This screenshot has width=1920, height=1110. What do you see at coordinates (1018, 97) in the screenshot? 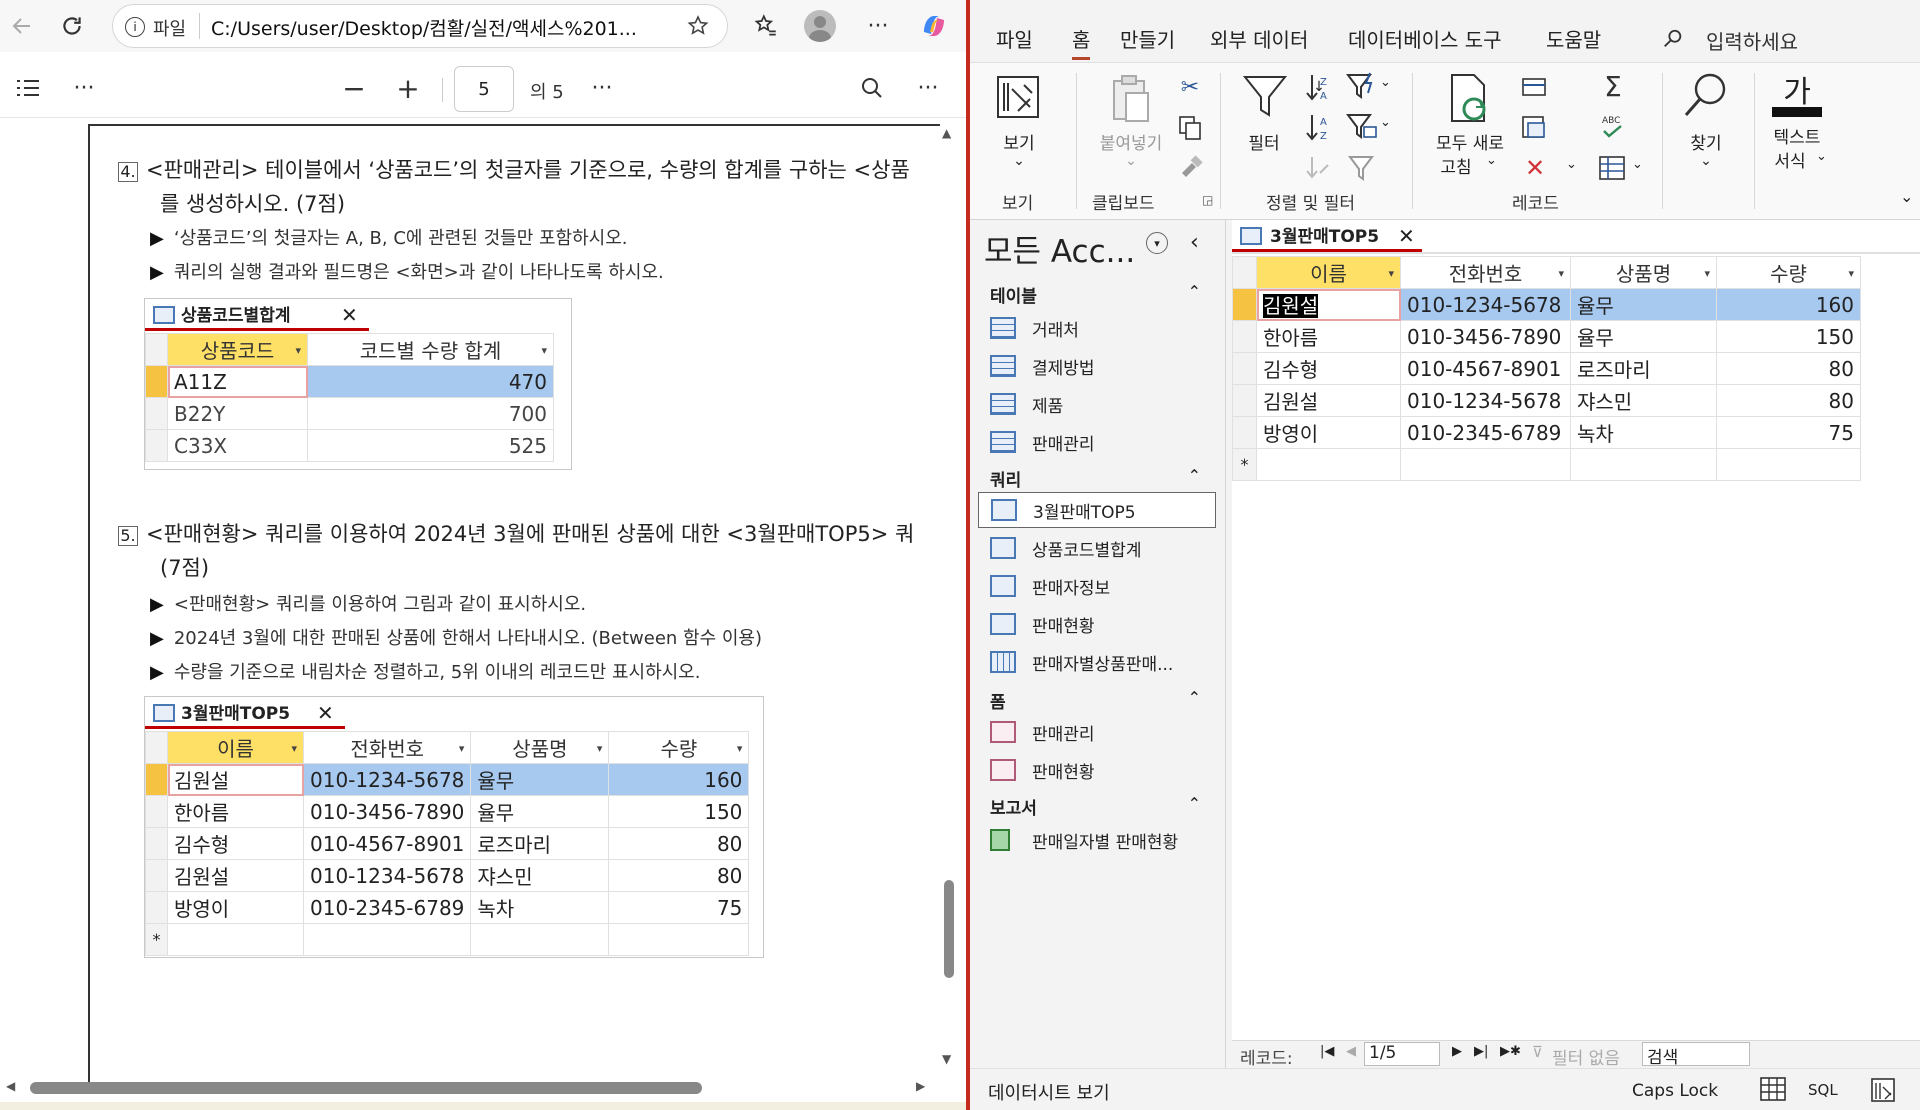
I see `view-icon` at bounding box center [1018, 97].